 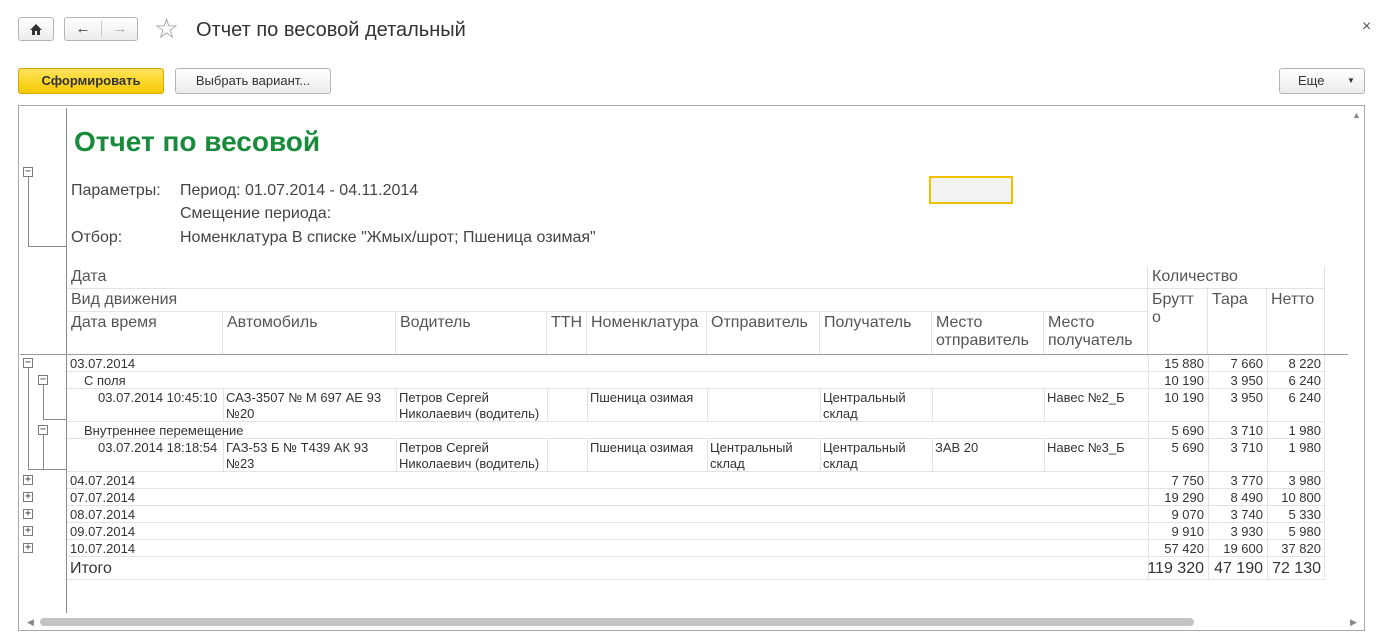 I want to click on header-net: Нетто, so click(x=1296, y=322).